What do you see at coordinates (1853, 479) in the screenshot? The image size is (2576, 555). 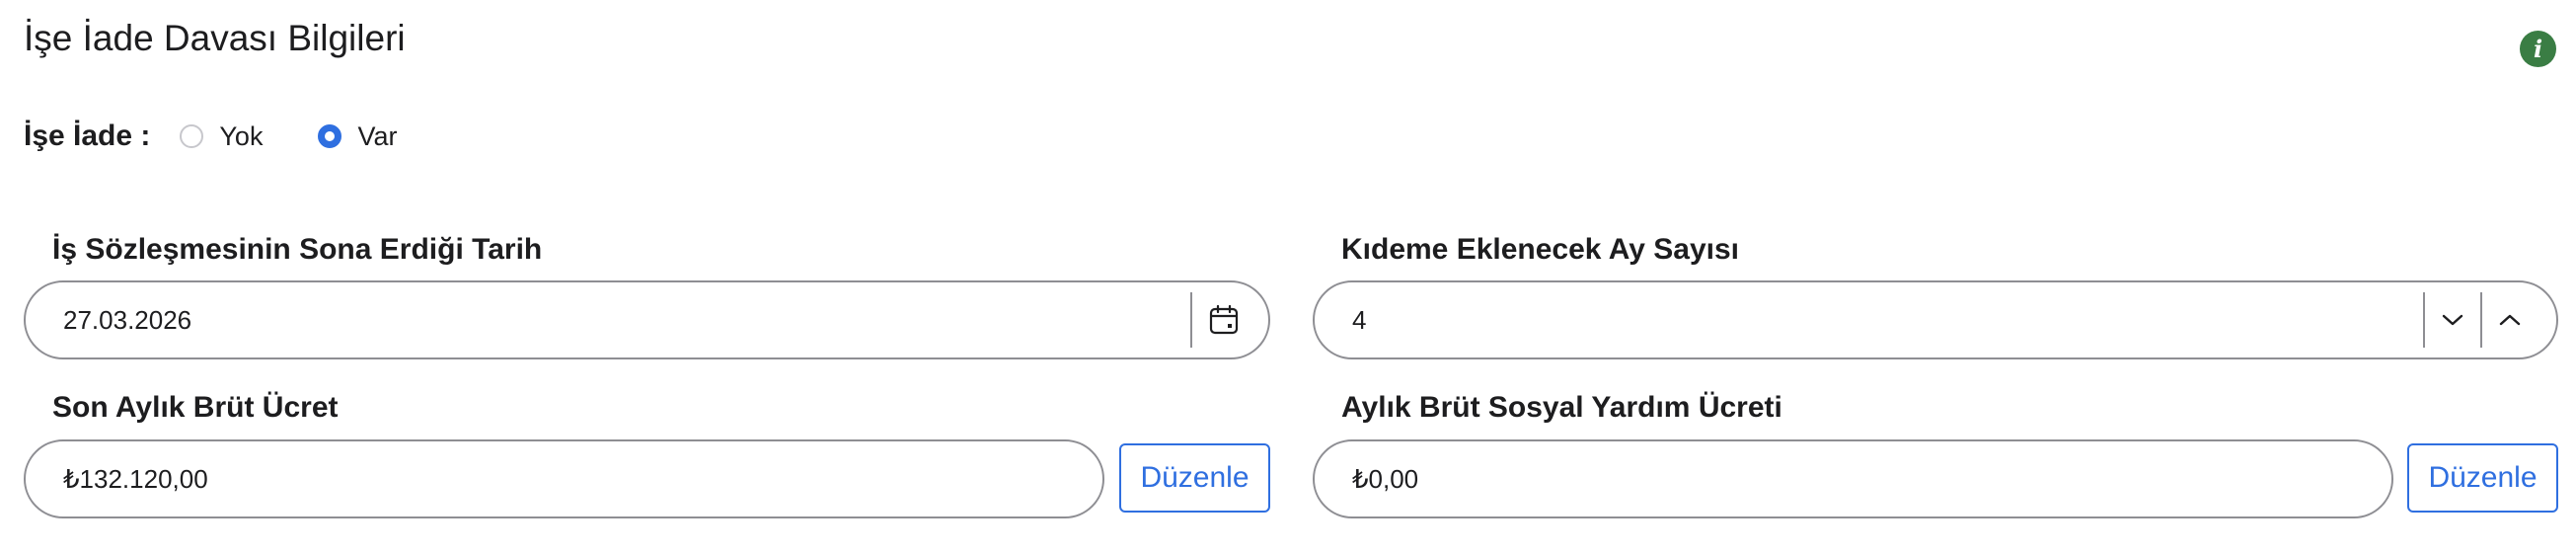 I see `social-aid-field: ₺0,00` at bounding box center [1853, 479].